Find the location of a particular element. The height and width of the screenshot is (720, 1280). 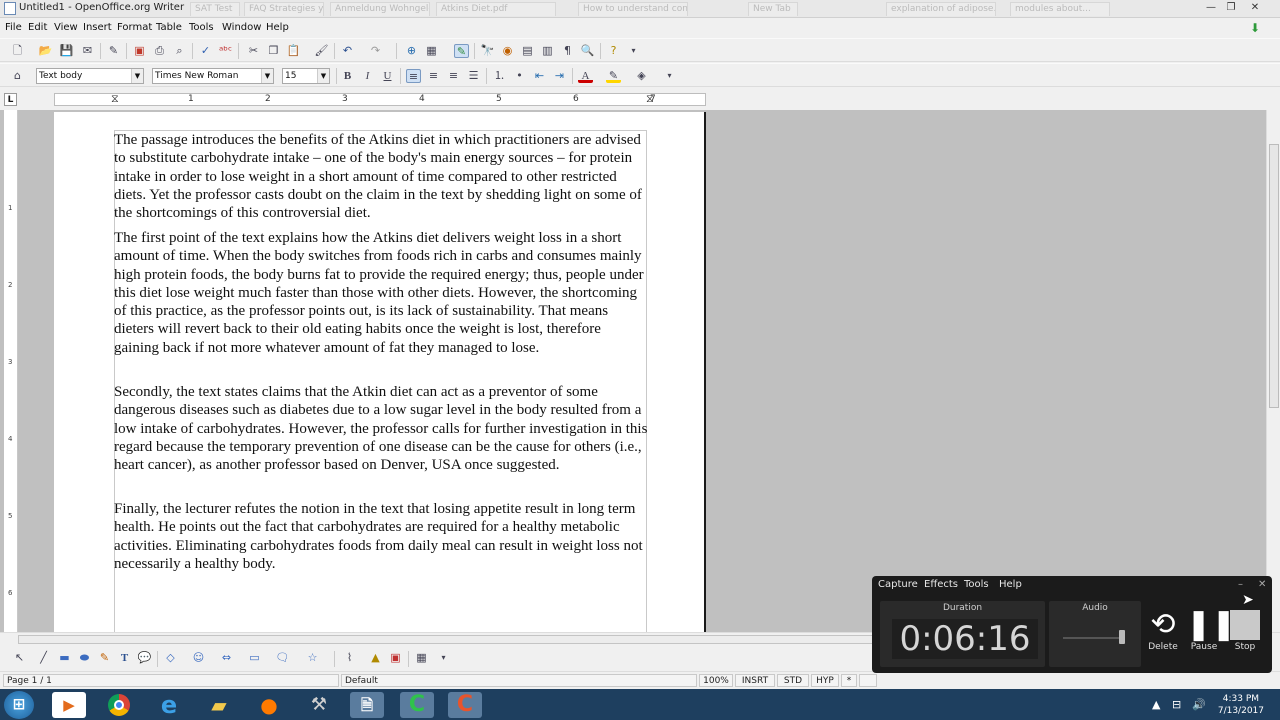

align-center-icon: ≡ is located at coordinates (433, 76).